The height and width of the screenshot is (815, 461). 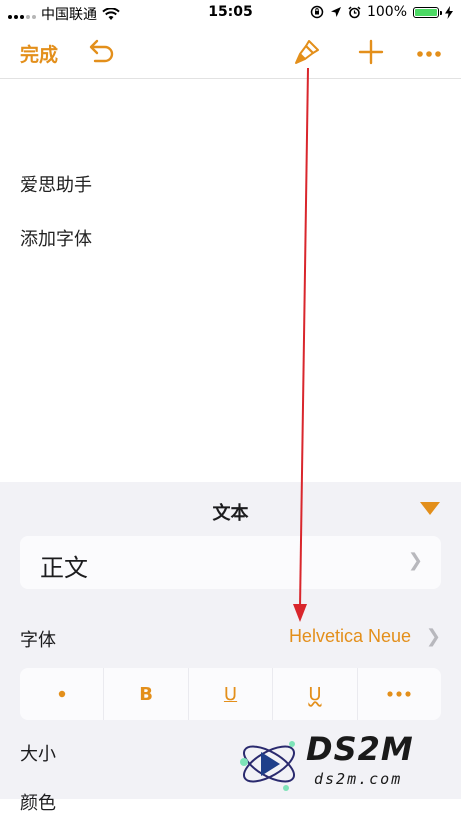 I want to click on atom-logo-icon, so click(x=267, y=766).